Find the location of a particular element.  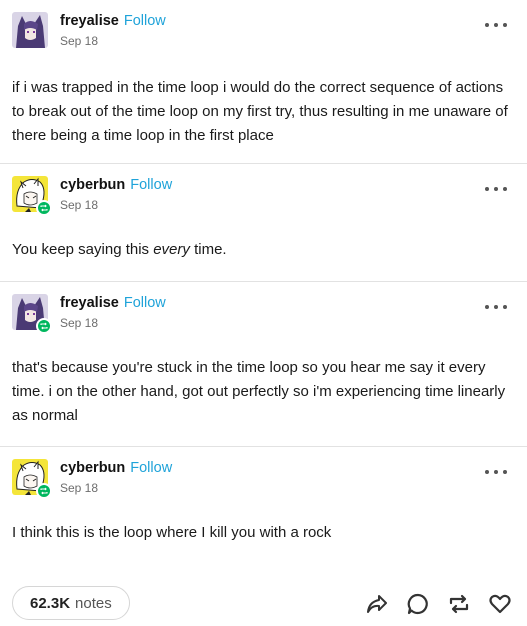

post-text-emphasis: every is located at coordinates (171, 249).